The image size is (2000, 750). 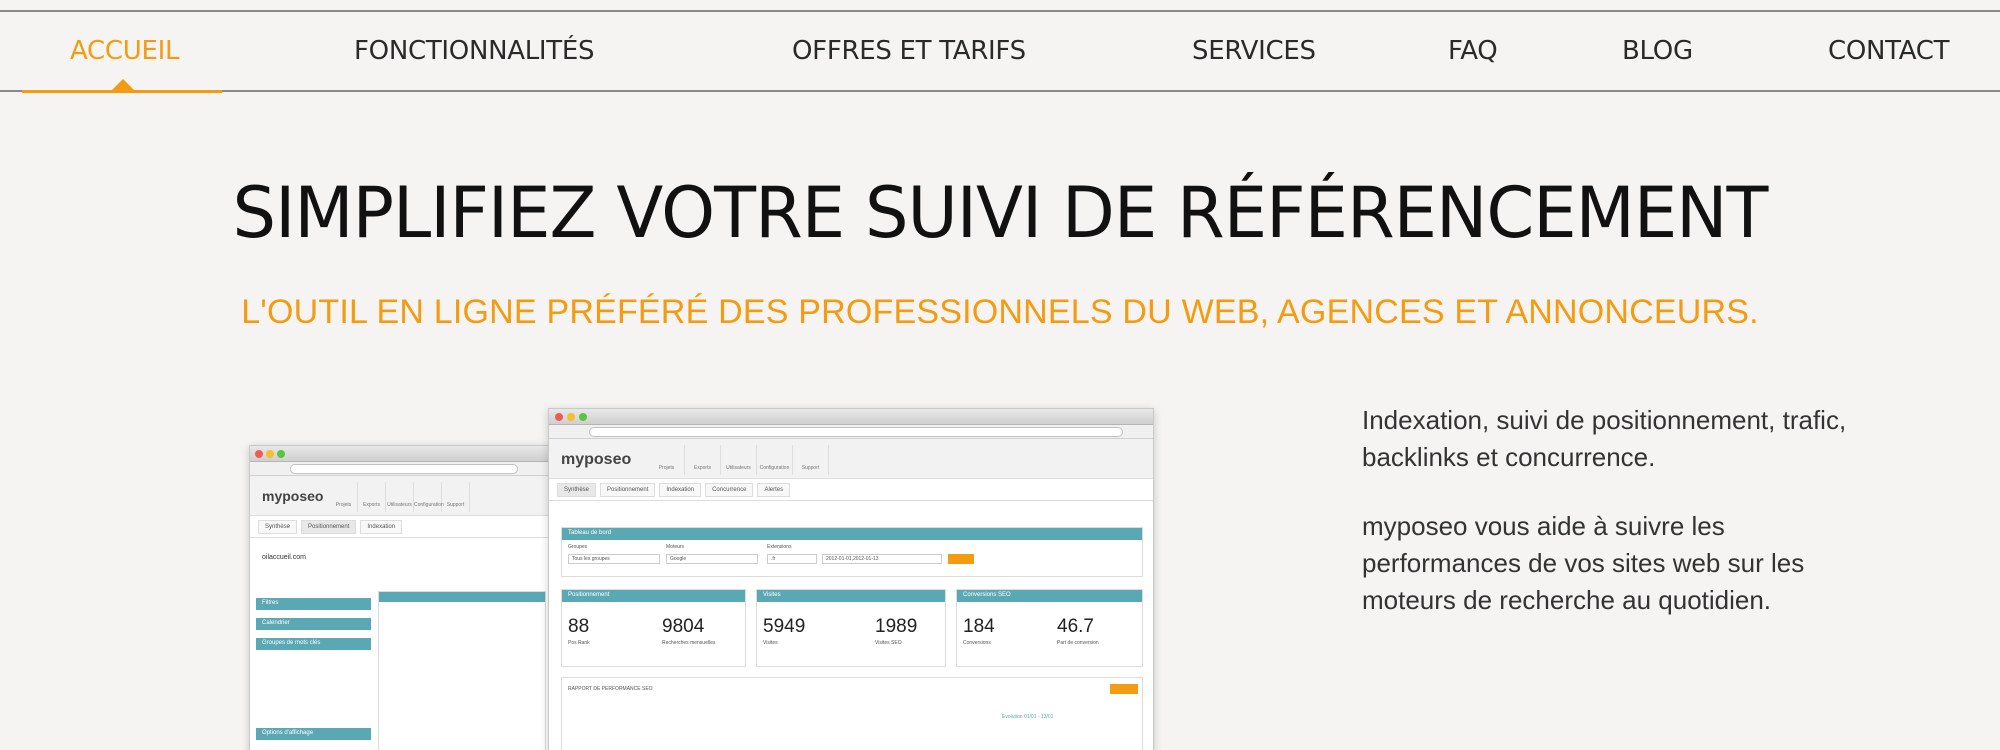 What do you see at coordinates (770, 643) in the screenshot?
I see `metric-visites-label: Visites` at bounding box center [770, 643].